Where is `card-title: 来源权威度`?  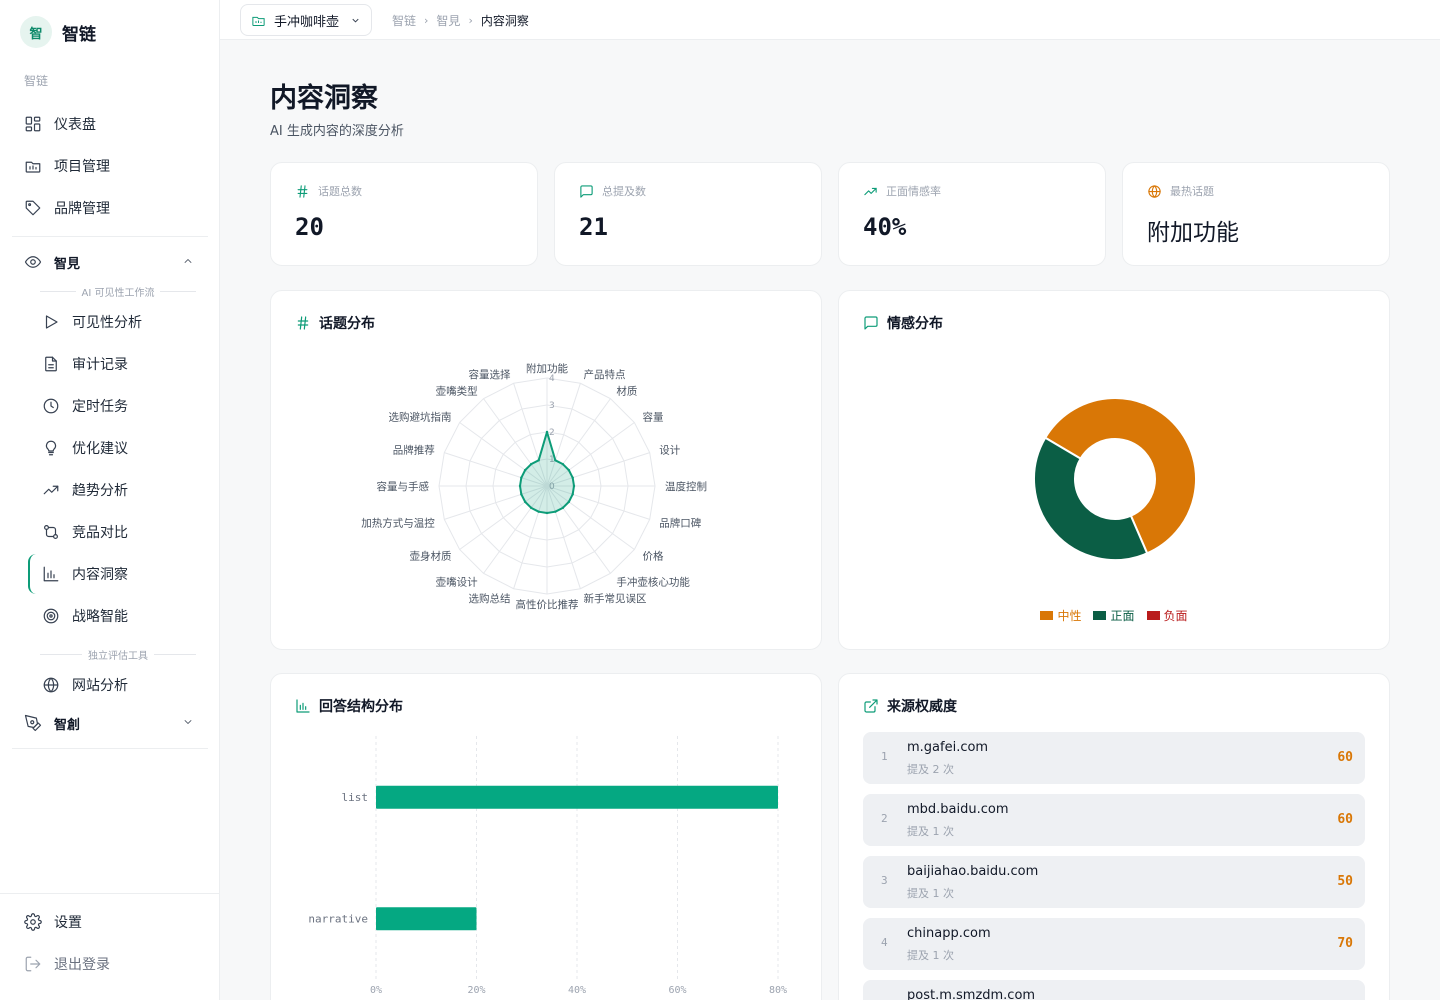
card-title: 来源权威度 is located at coordinates (910, 706).